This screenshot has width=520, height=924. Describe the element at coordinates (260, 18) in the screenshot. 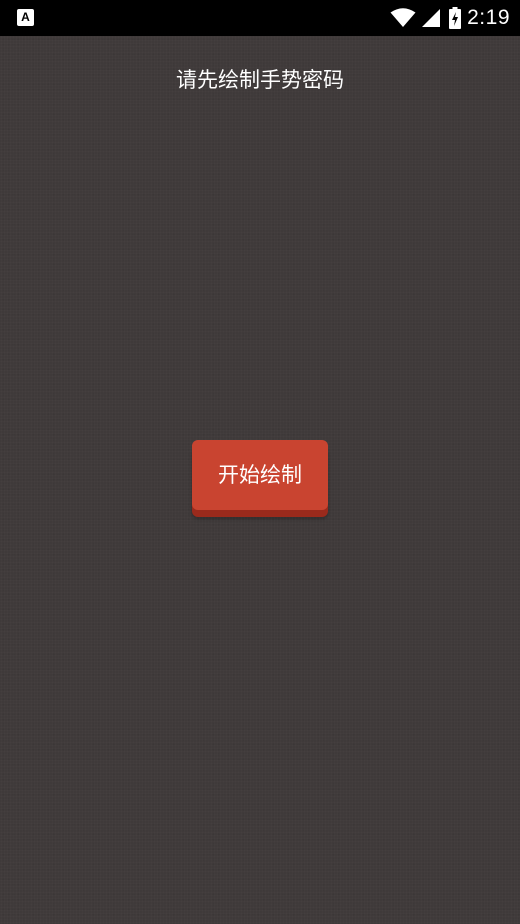

I see `status-bar: A 2:19` at that location.